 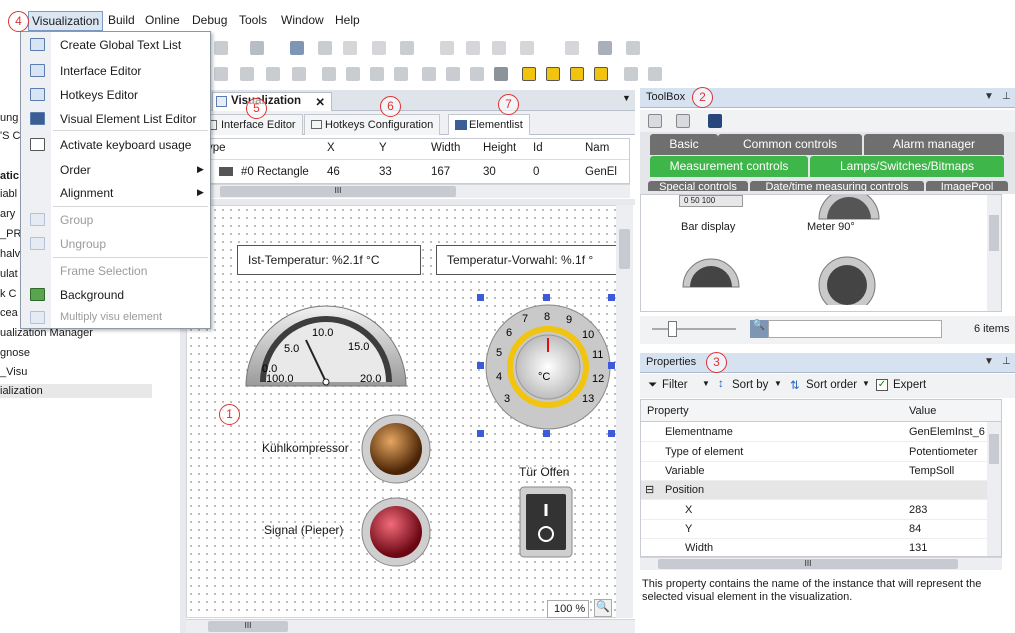 I want to click on tree-item: halv, so click(x=10, y=254).